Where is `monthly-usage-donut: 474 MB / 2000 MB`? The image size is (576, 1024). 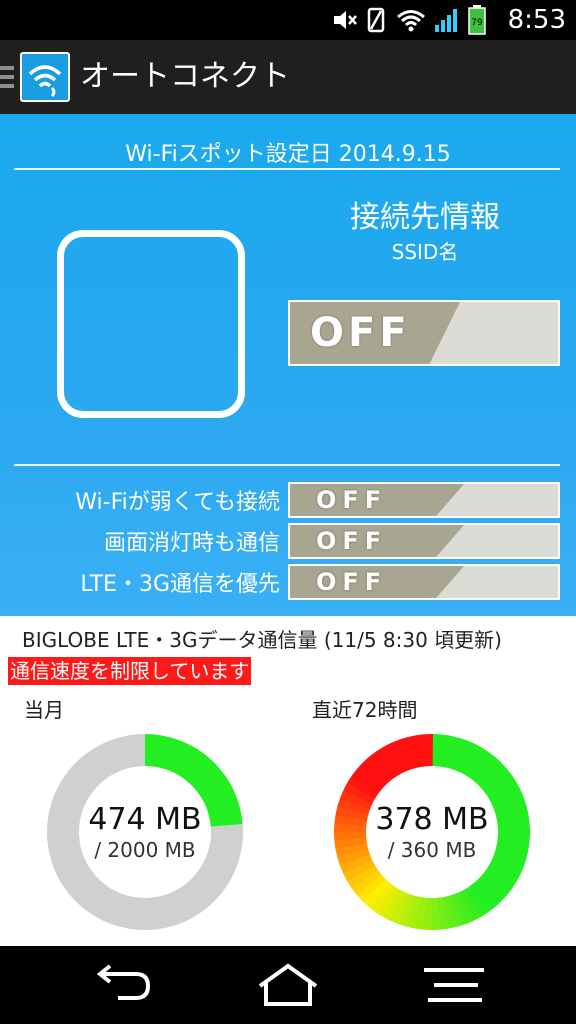
monthly-usage-donut: 474 MB / 2000 MB is located at coordinates (145, 832).